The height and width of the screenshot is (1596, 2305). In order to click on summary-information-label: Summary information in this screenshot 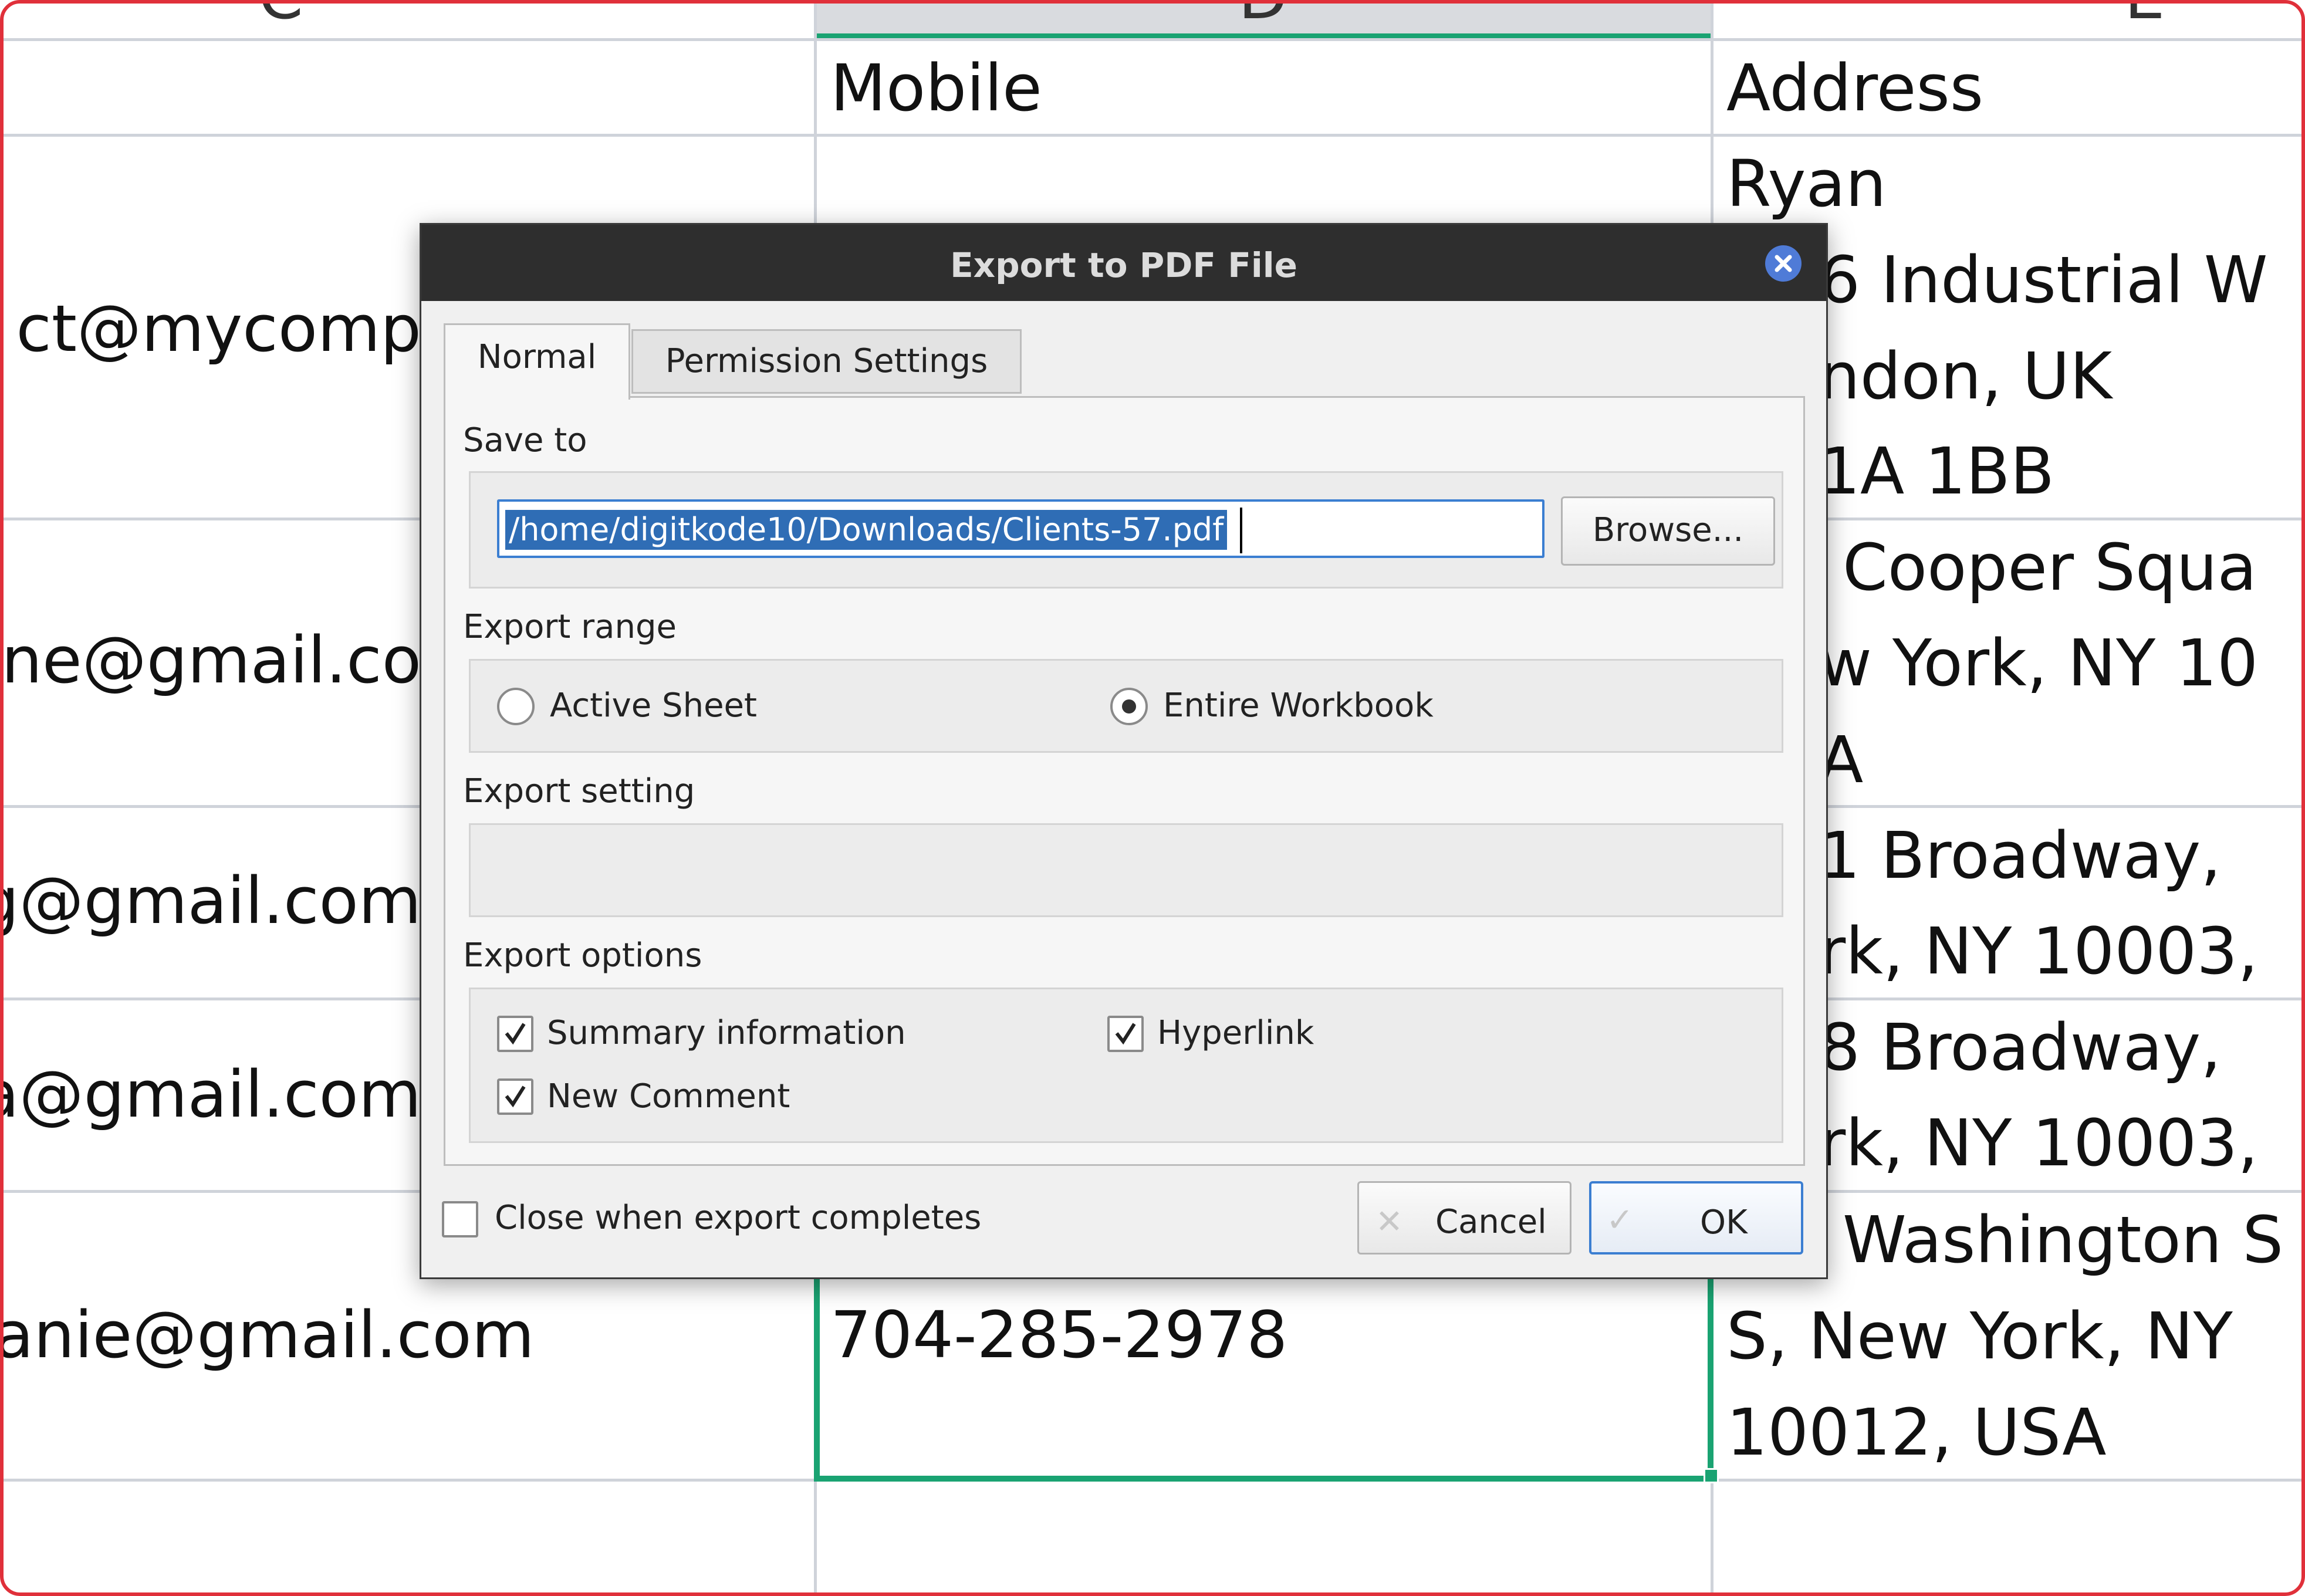, I will do `click(727, 1033)`.